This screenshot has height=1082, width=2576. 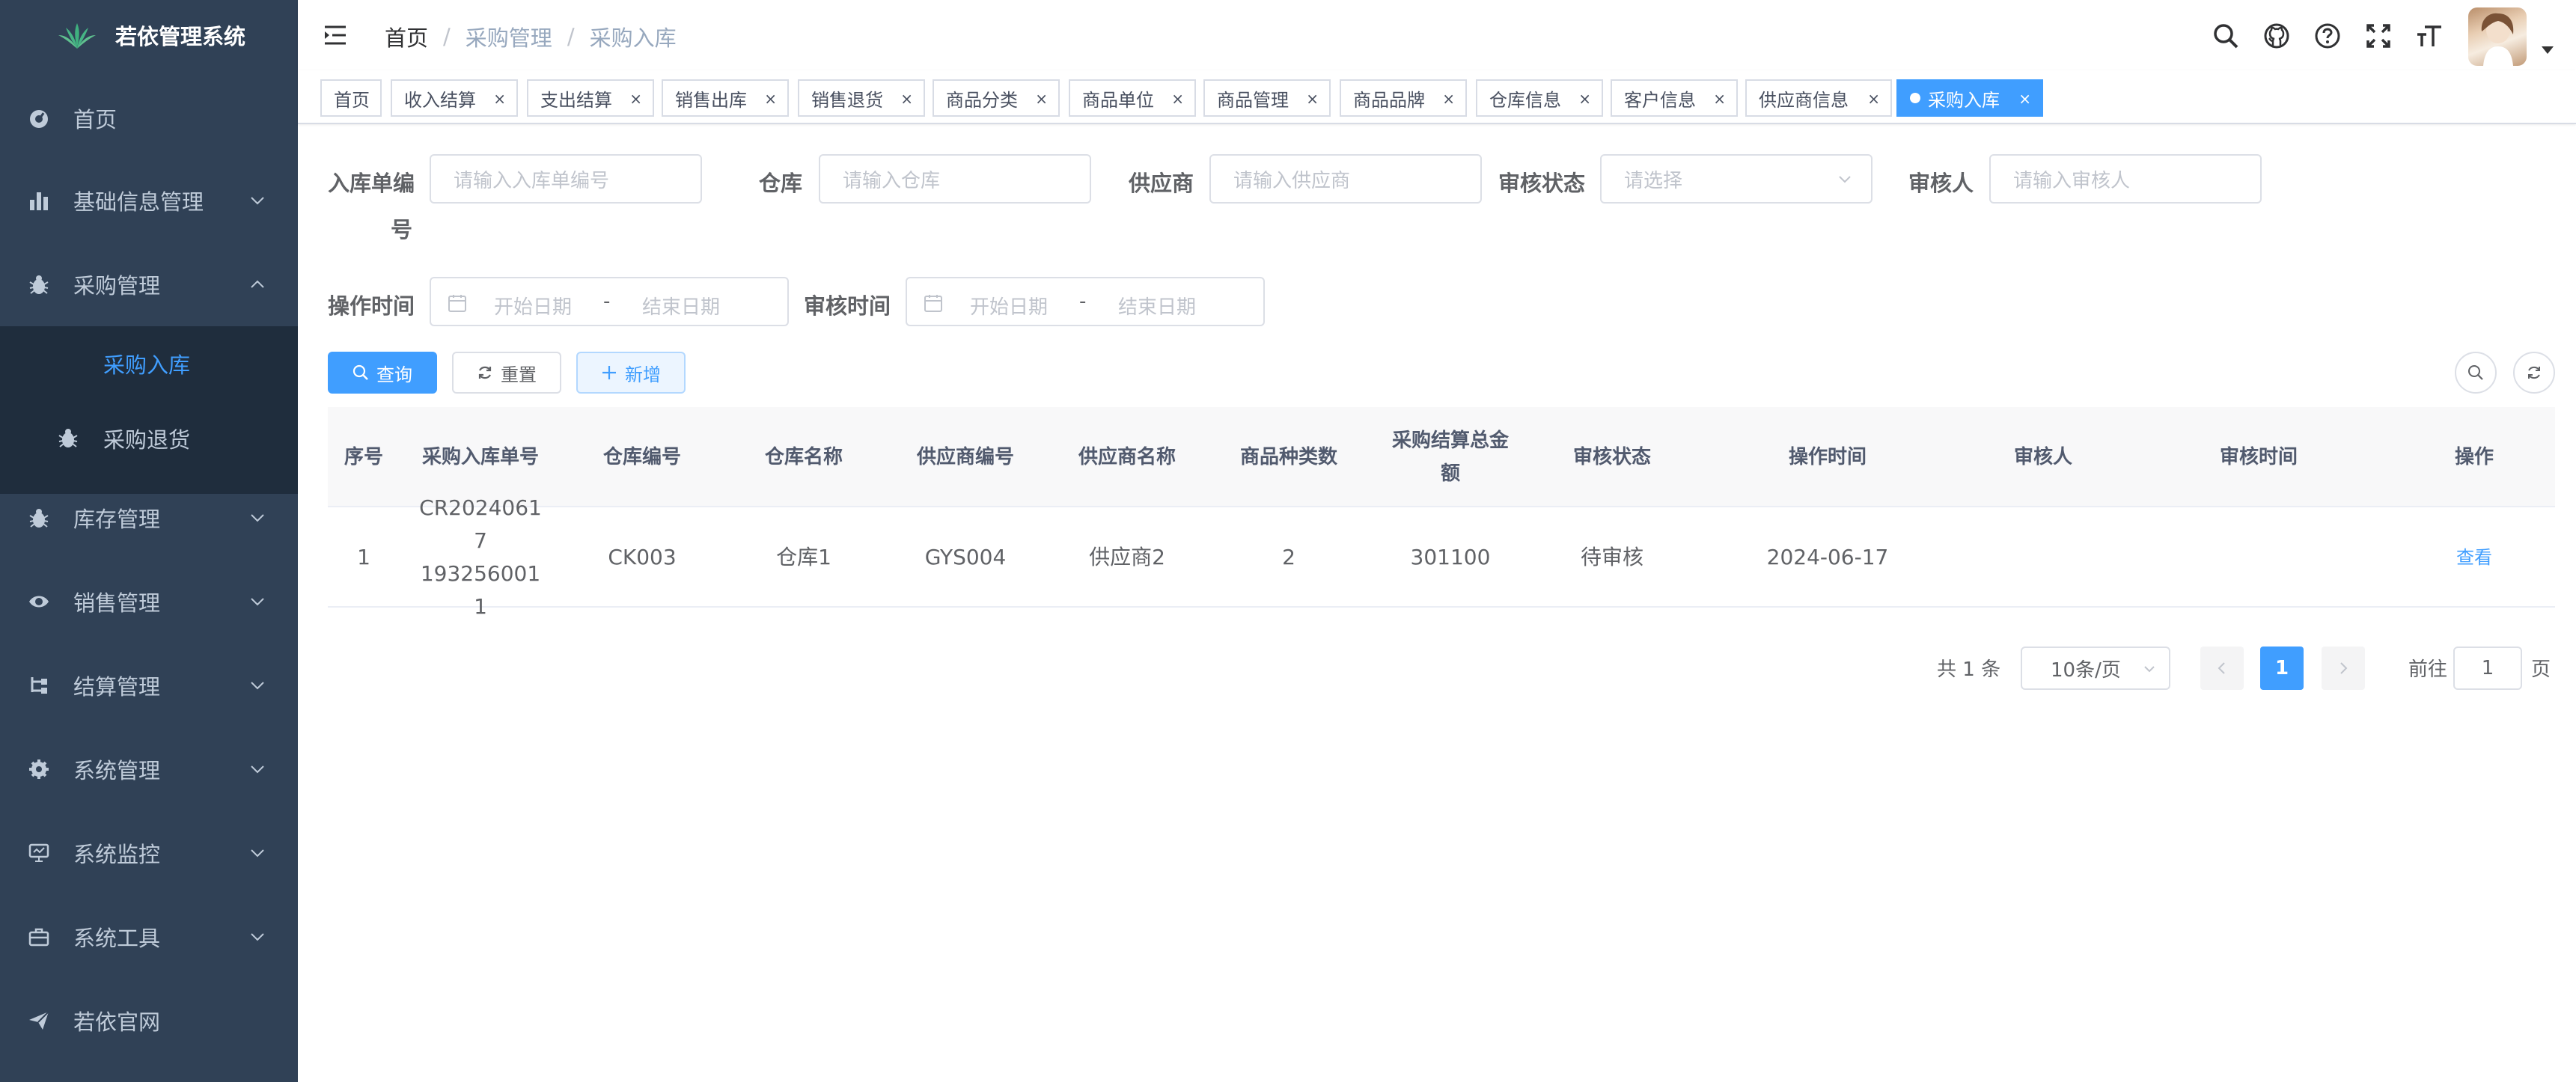 What do you see at coordinates (371, 183) in the screenshot?
I see `label-order-no: 入库单编` at bounding box center [371, 183].